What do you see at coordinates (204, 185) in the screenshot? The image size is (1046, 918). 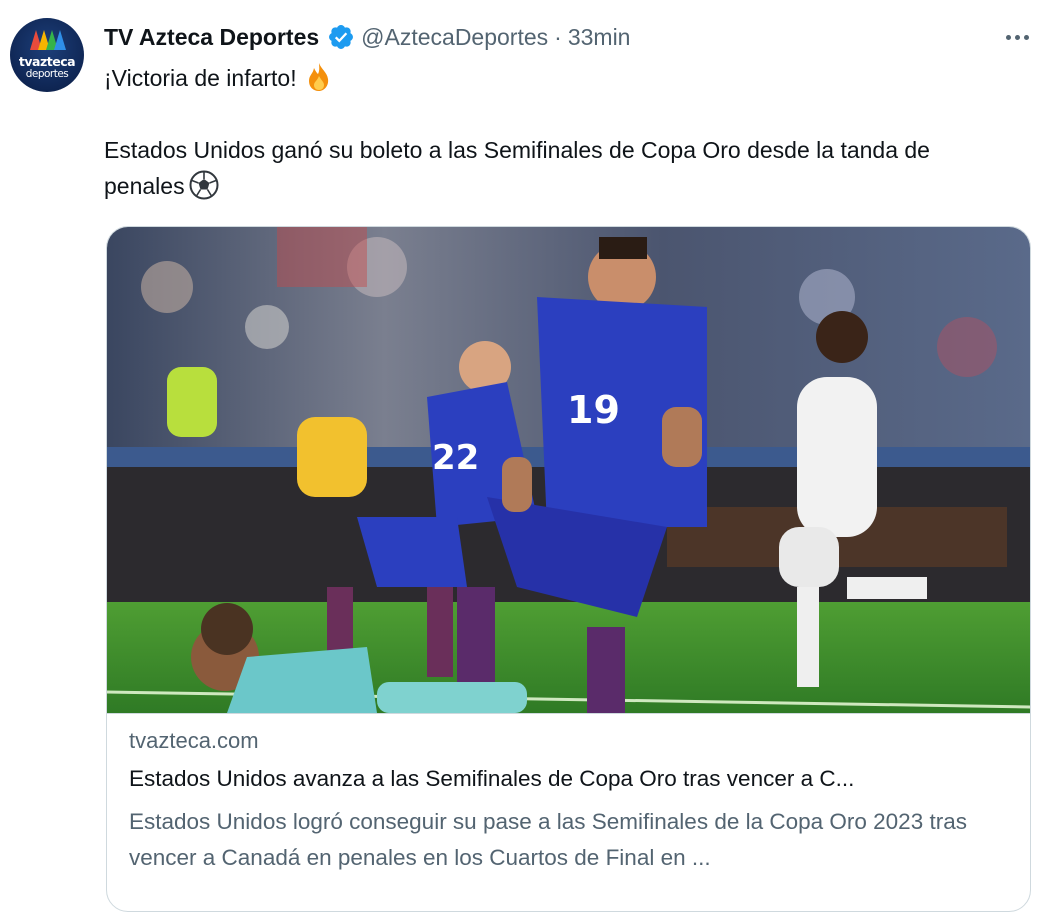 I see `soccer-ball-icon` at bounding box center [204, 185].